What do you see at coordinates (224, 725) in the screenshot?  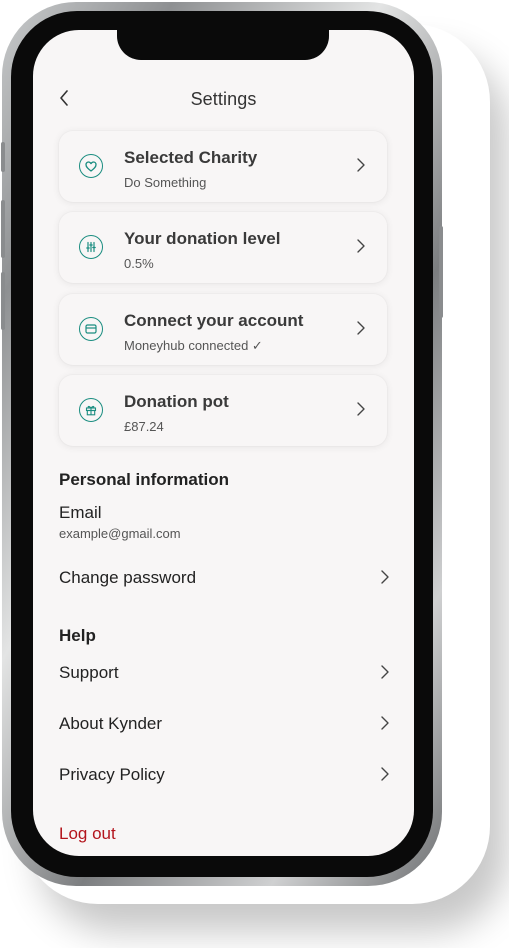 I see `about-kynder-row: About Kynder` at bounding box center [224, 725].